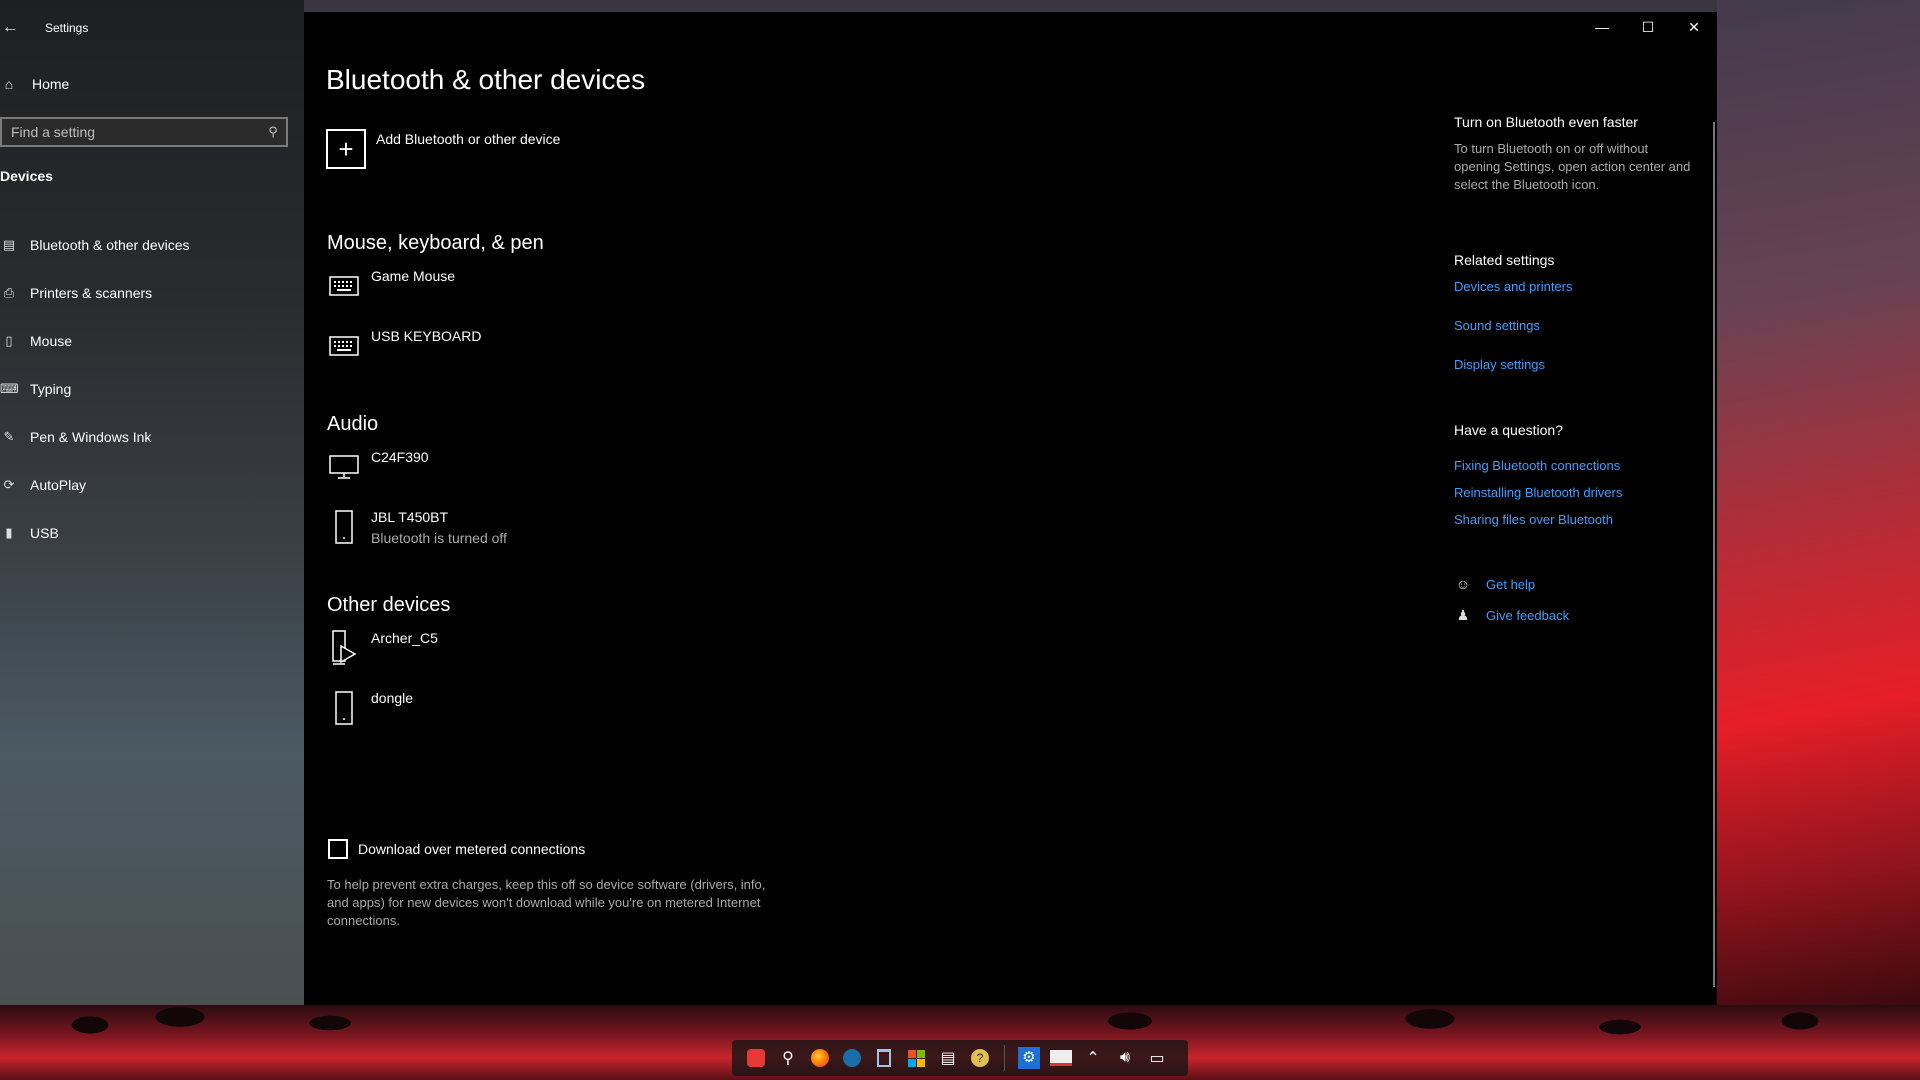 This screenshot has width=1920, height=1080. Describe the element at coordinates (486, 79) in the screenshot. I see `page-title: Bluetooth & other devices` at that location.